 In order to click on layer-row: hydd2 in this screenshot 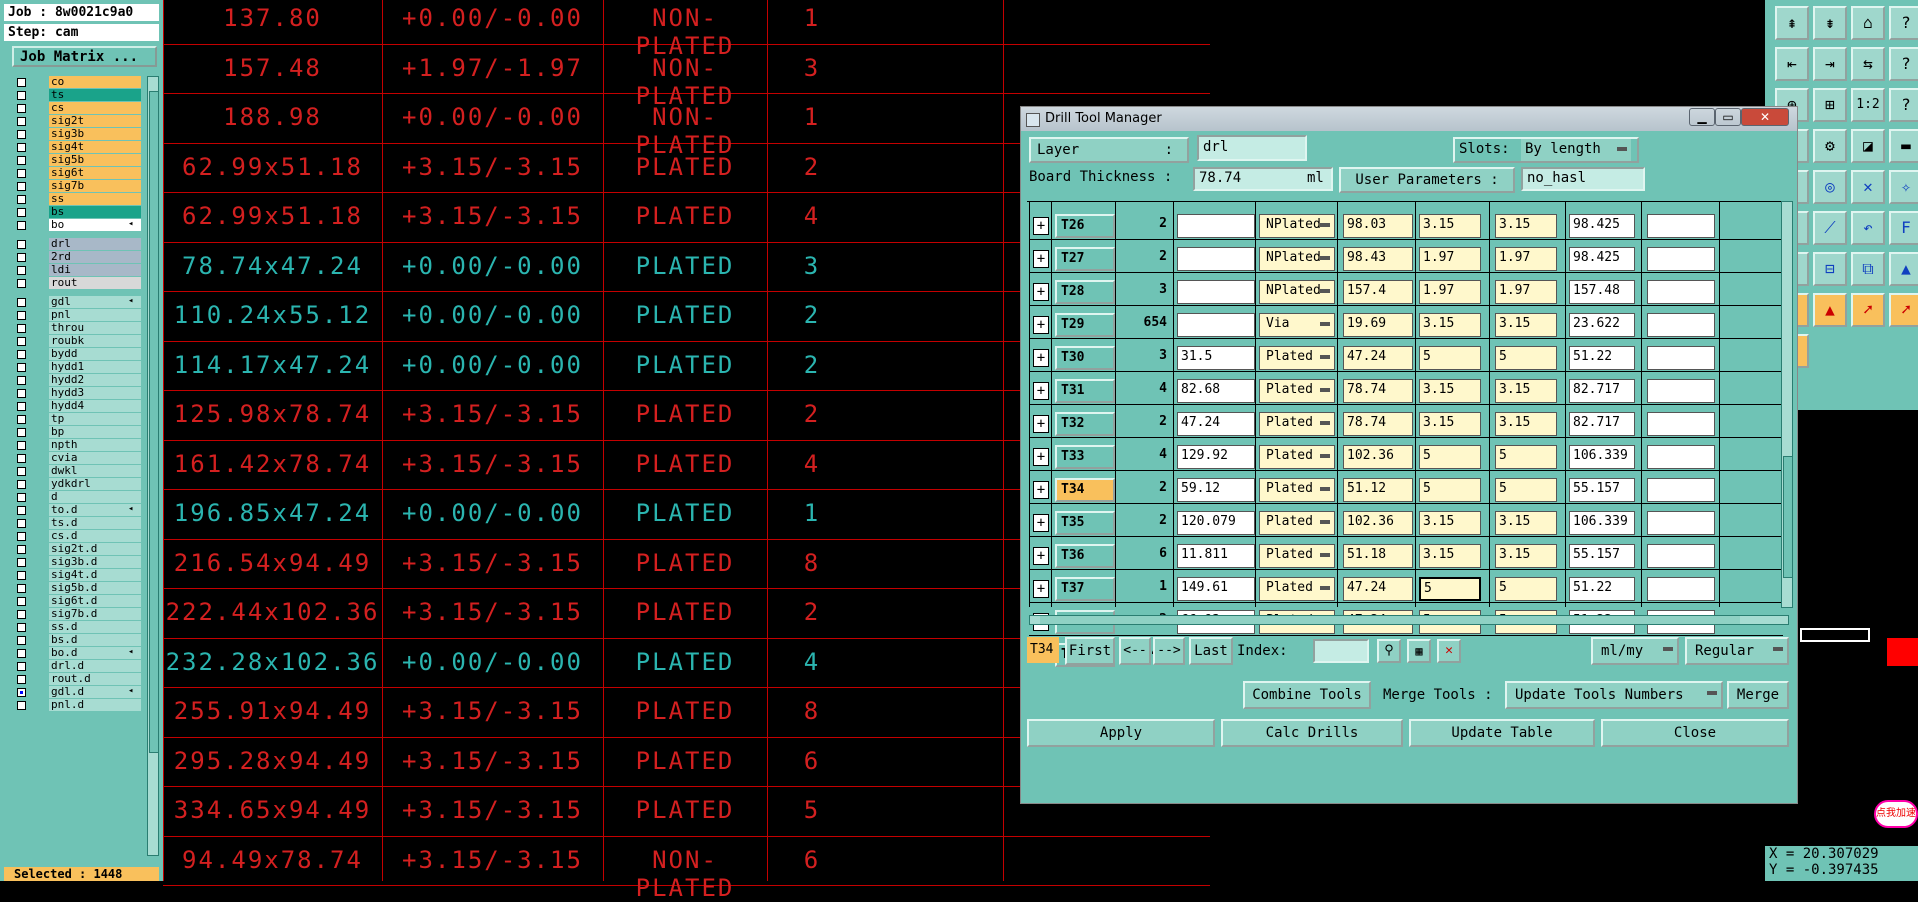, I will do `click(75, 380)`.